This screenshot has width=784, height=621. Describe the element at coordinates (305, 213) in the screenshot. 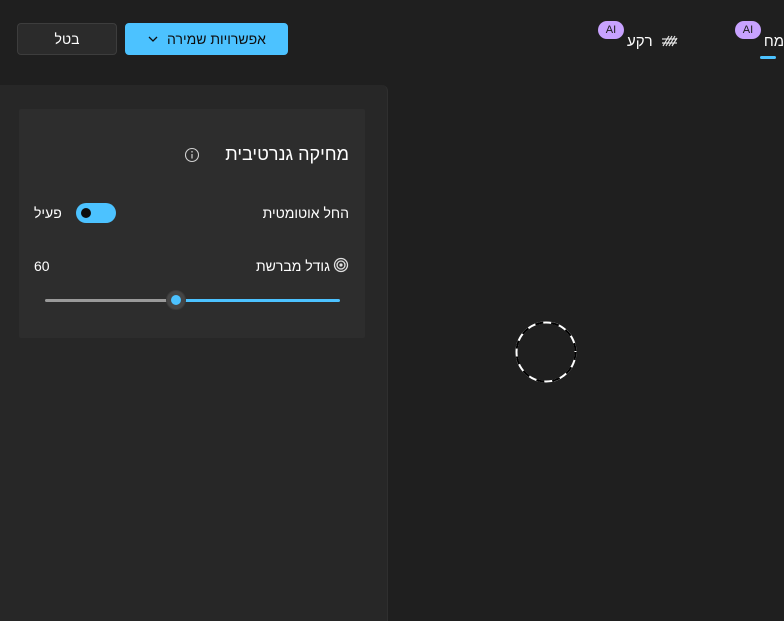

I see `auto-apply-label: החל אוטומטית` at that location.